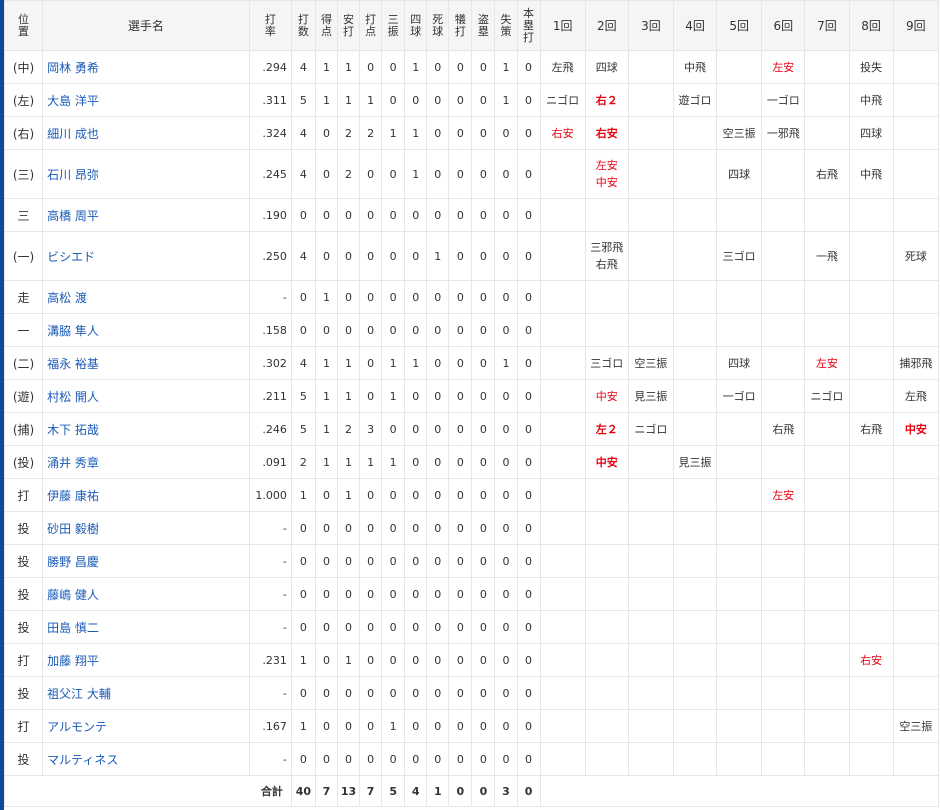 This screenshot has height=810, width=940. I want to click on header-ab: 打数, so click(303, 25).